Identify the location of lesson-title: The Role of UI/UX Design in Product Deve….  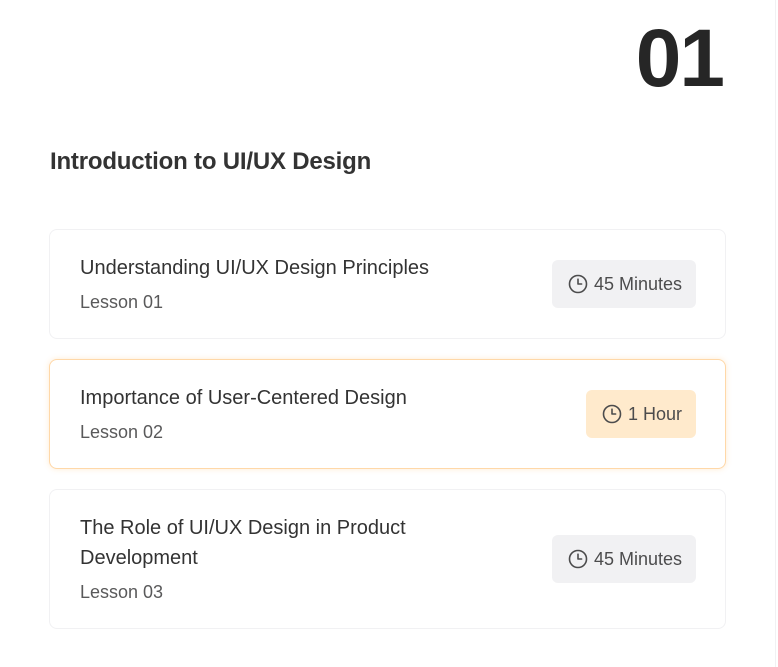
(243, 543).